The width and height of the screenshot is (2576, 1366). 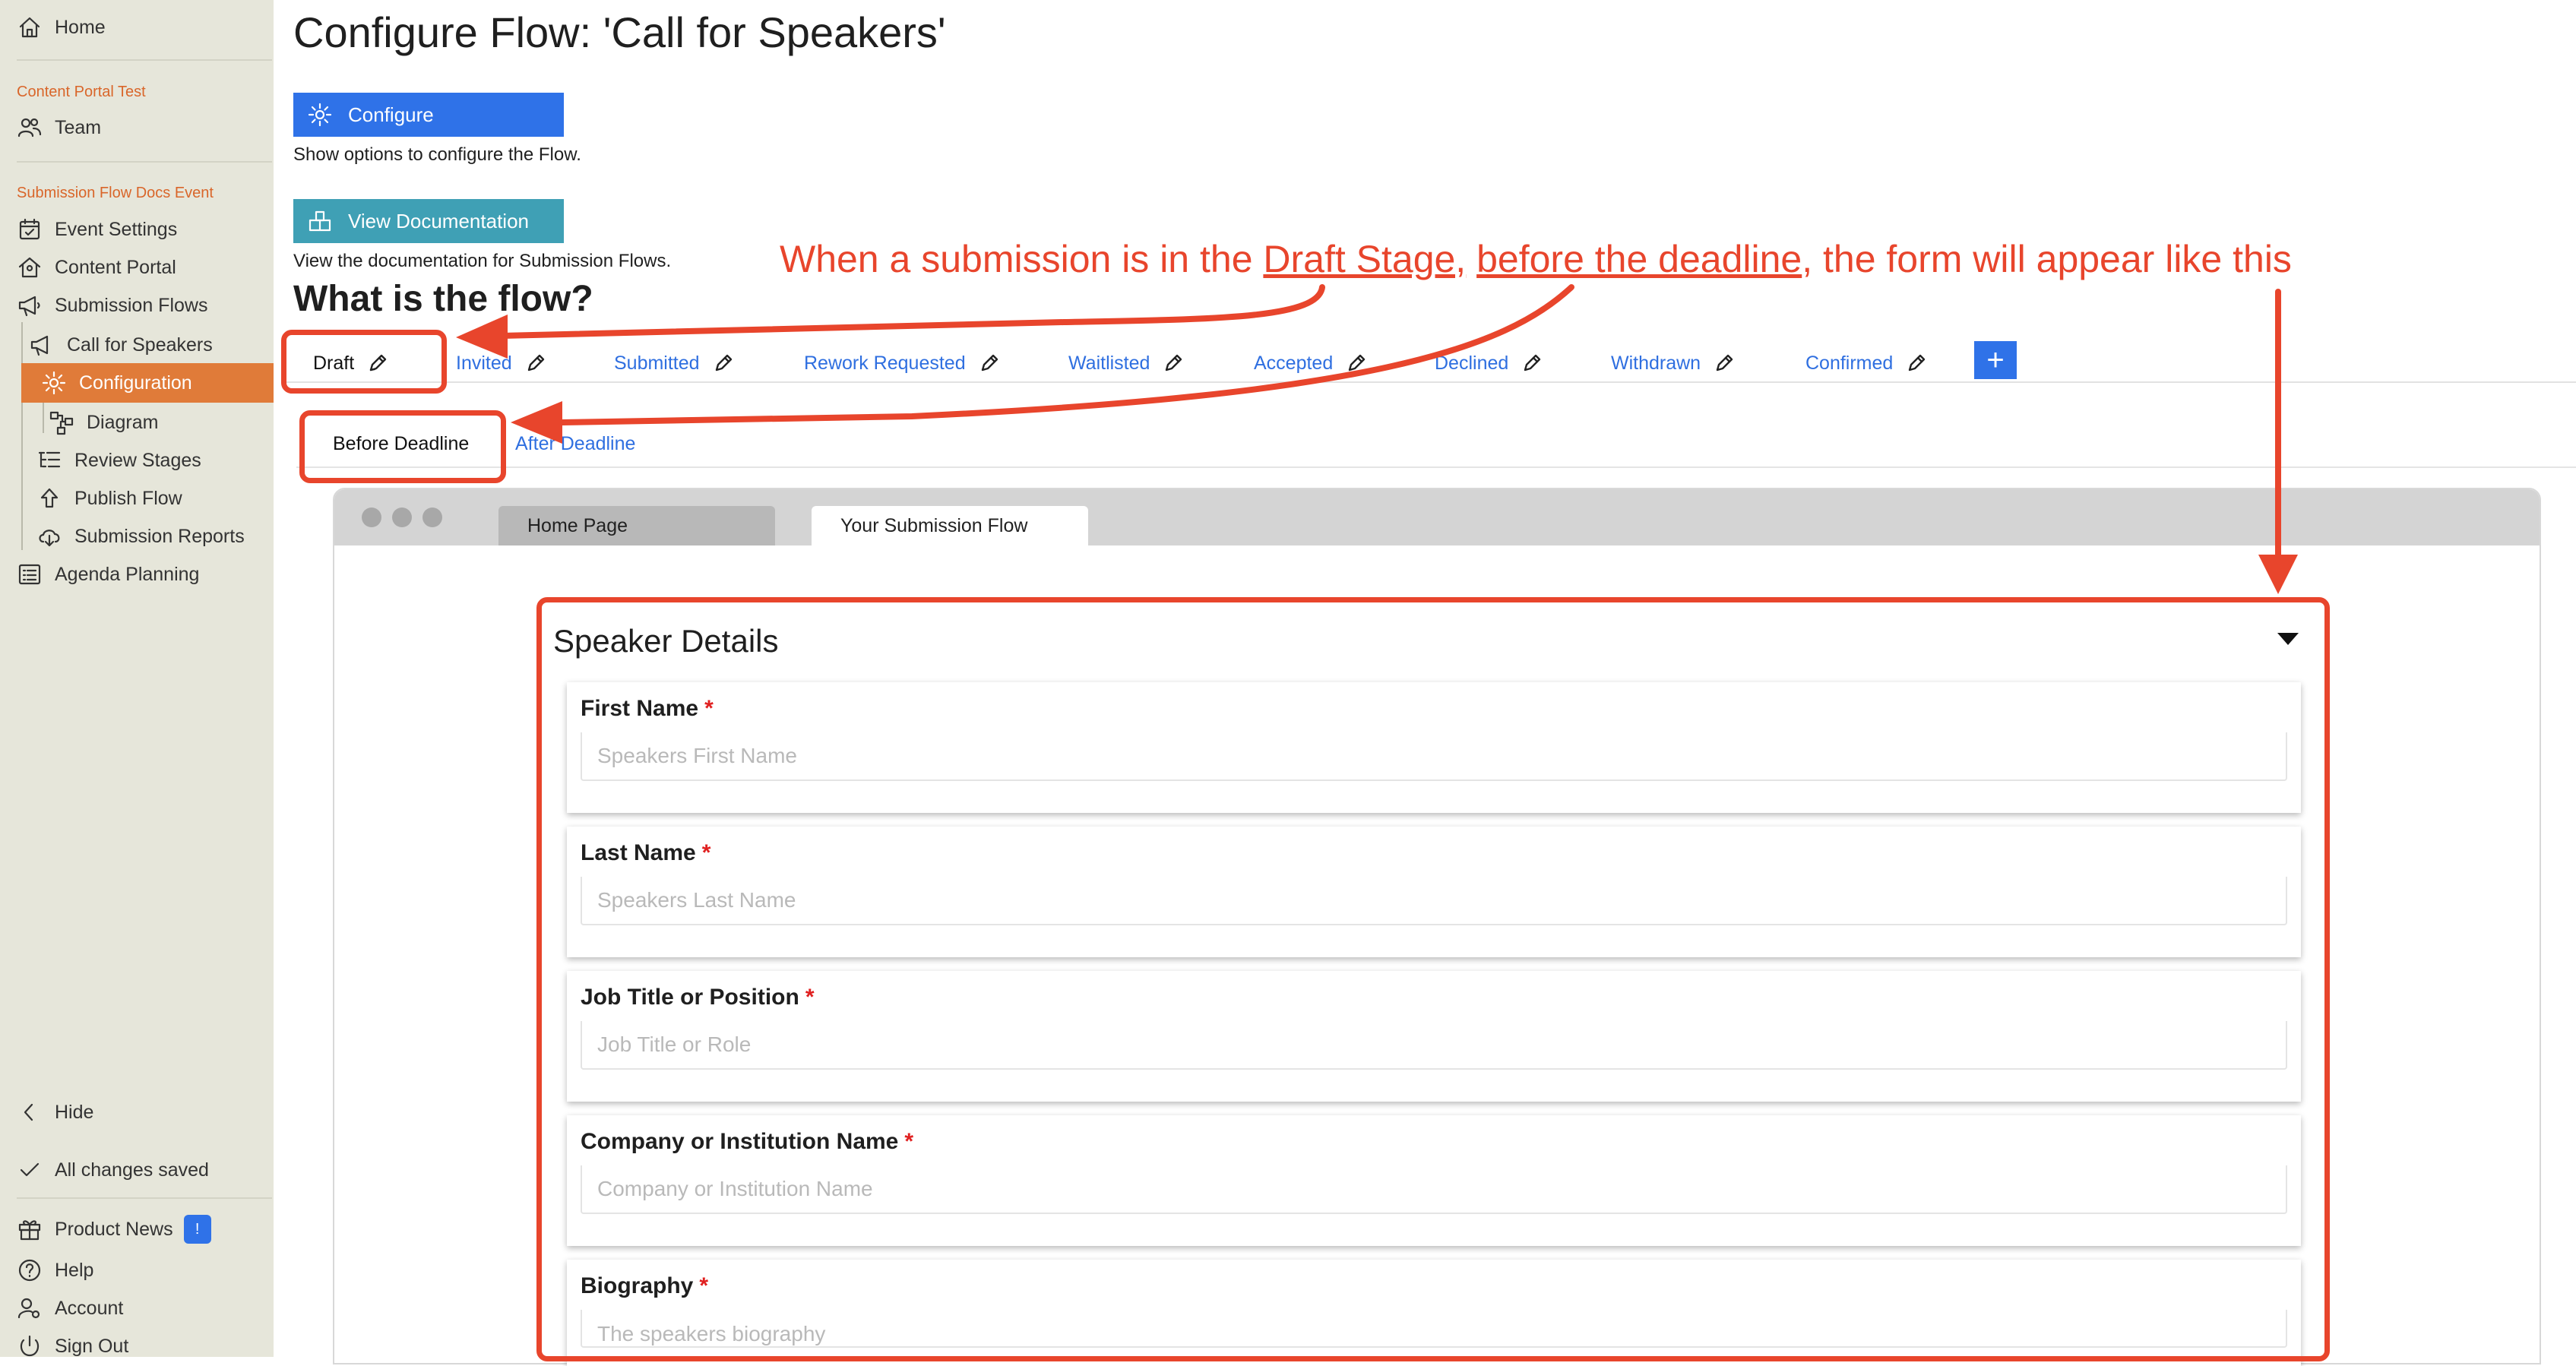 What do you see at coordinates (443, 299) in the screenshot?
I see `flow-heading: What is the flow?` at bounding box center [443, 299].